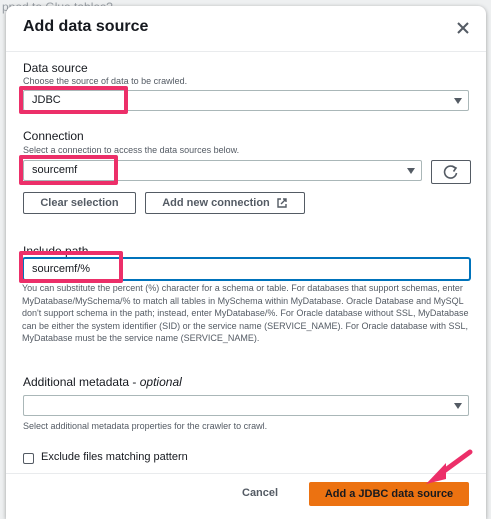  I want to click on exclude-files-label: Exclude files matching pattern, so click(114, 457).